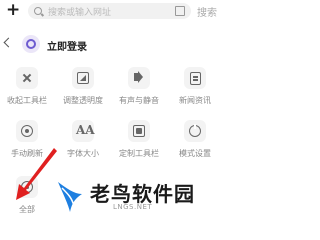 This screenshot has height=240, width=320. Describe the element at coordinates (70, 197) in the screenshot. I see `brand-logo-icon` at that location.